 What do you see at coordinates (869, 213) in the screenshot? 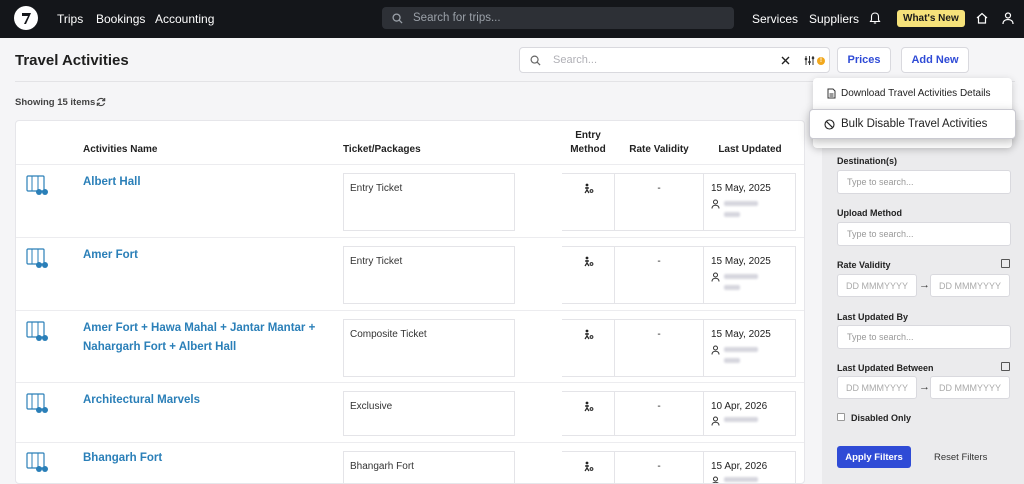
I see `upload-method-label: Upload Method` at bounding box center [869, 213].